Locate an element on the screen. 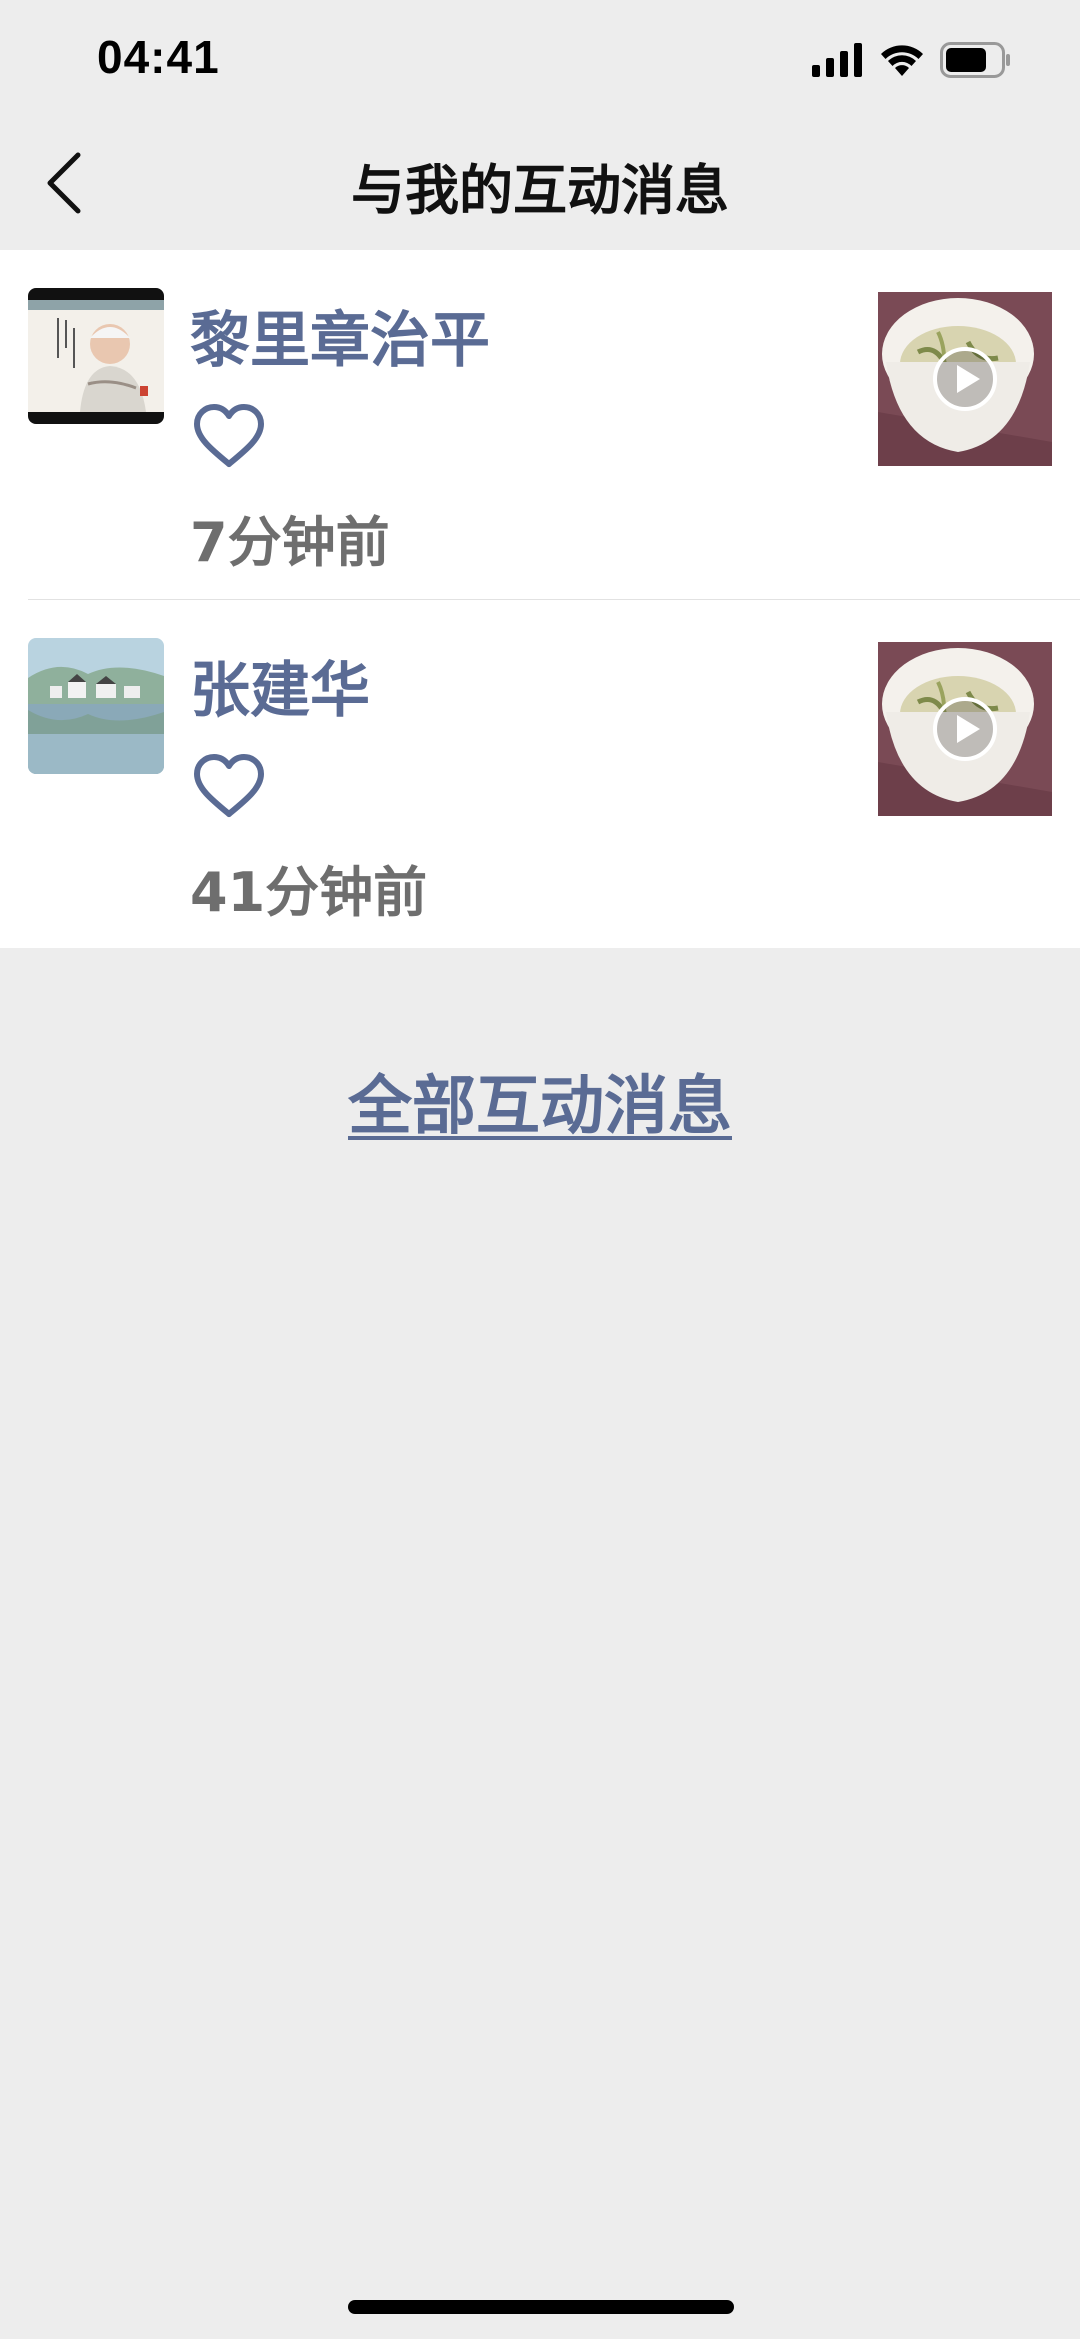  lake-village-avatar is located at coordinates (96, 706).